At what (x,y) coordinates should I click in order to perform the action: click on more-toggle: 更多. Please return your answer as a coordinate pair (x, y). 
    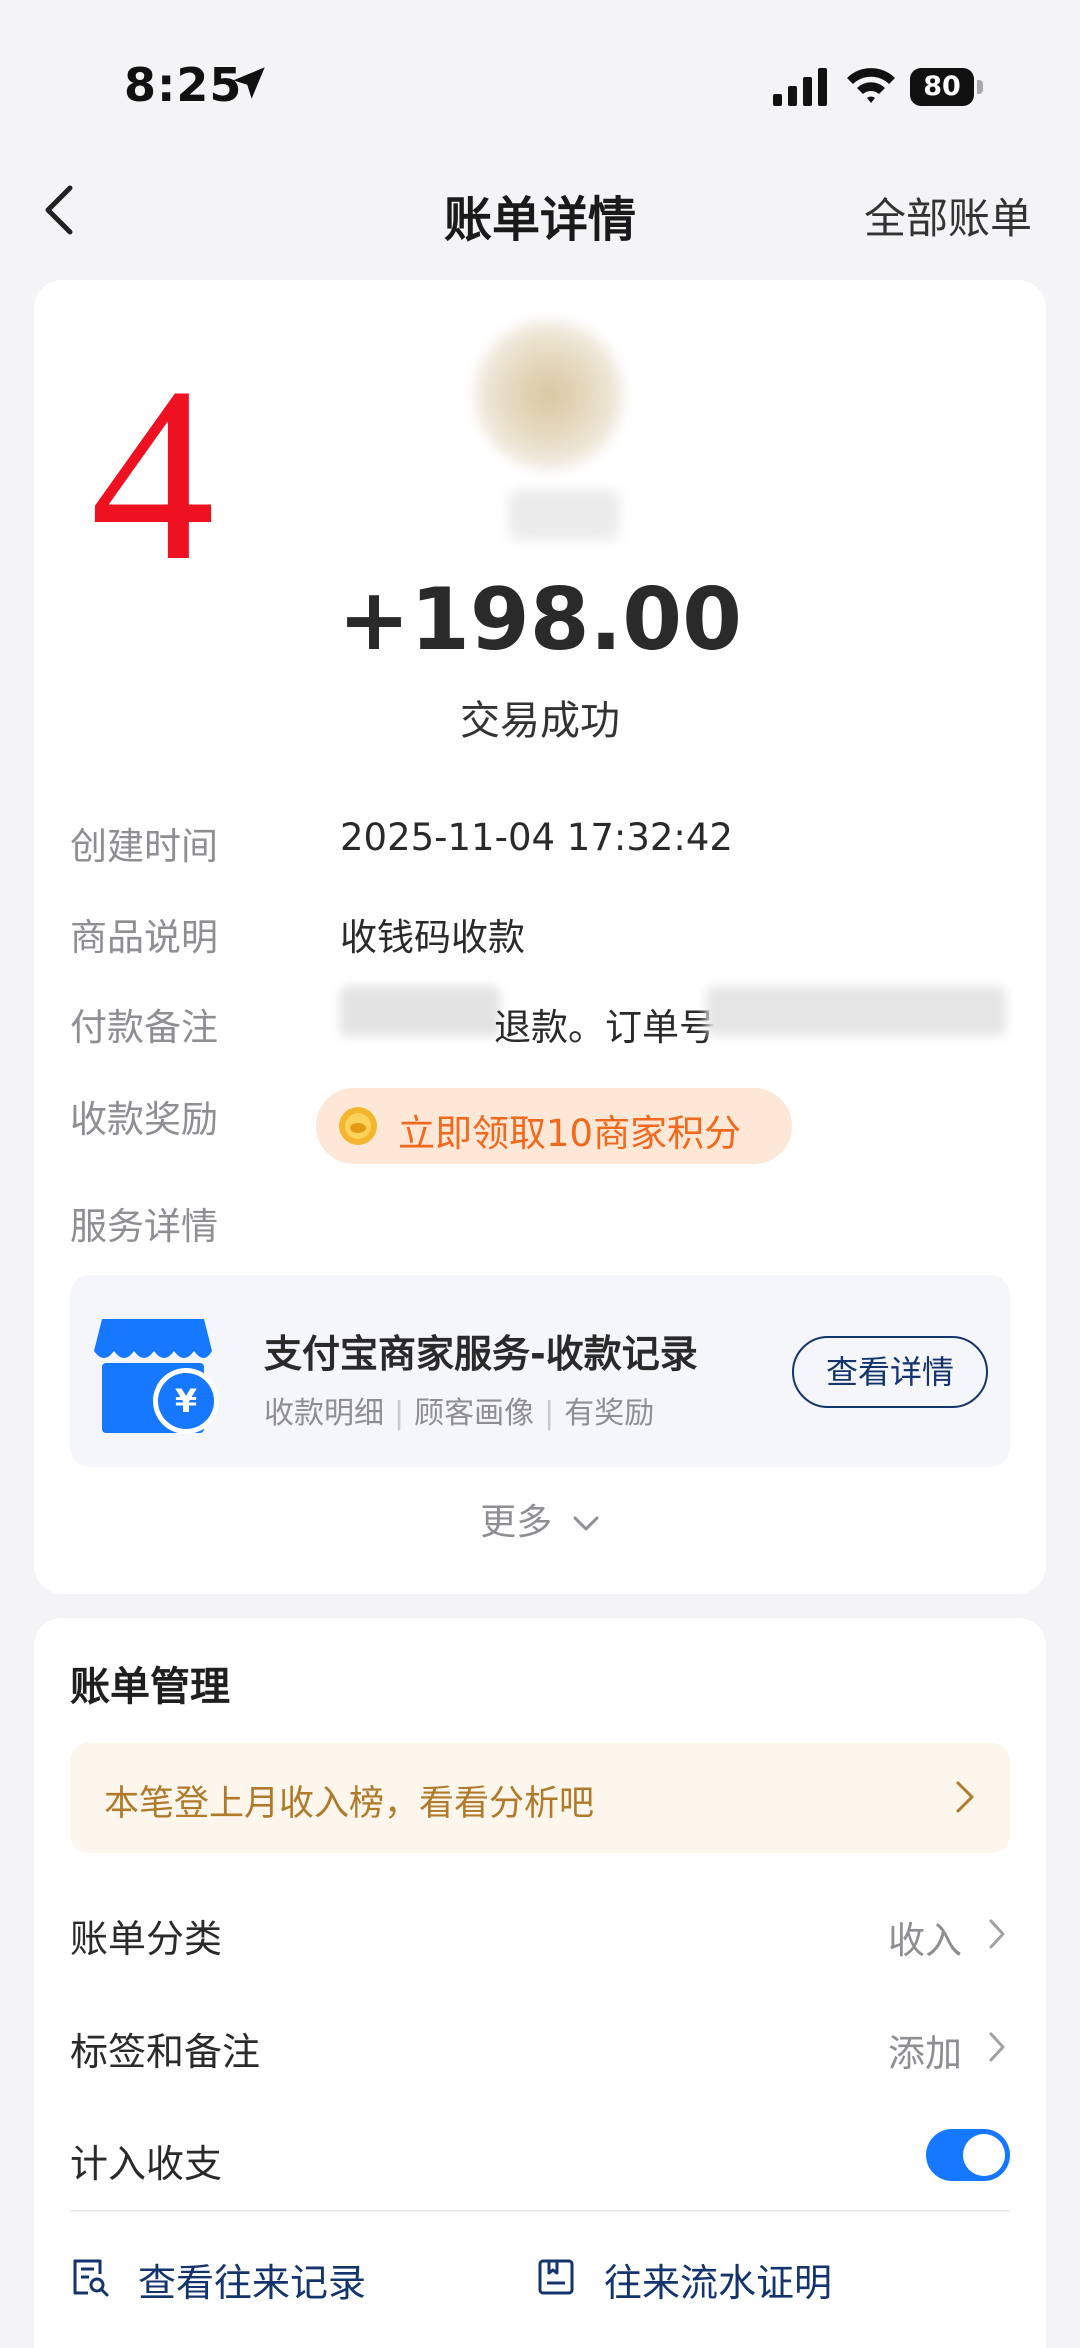
    Looking at the image, I should click on (540, 1519).